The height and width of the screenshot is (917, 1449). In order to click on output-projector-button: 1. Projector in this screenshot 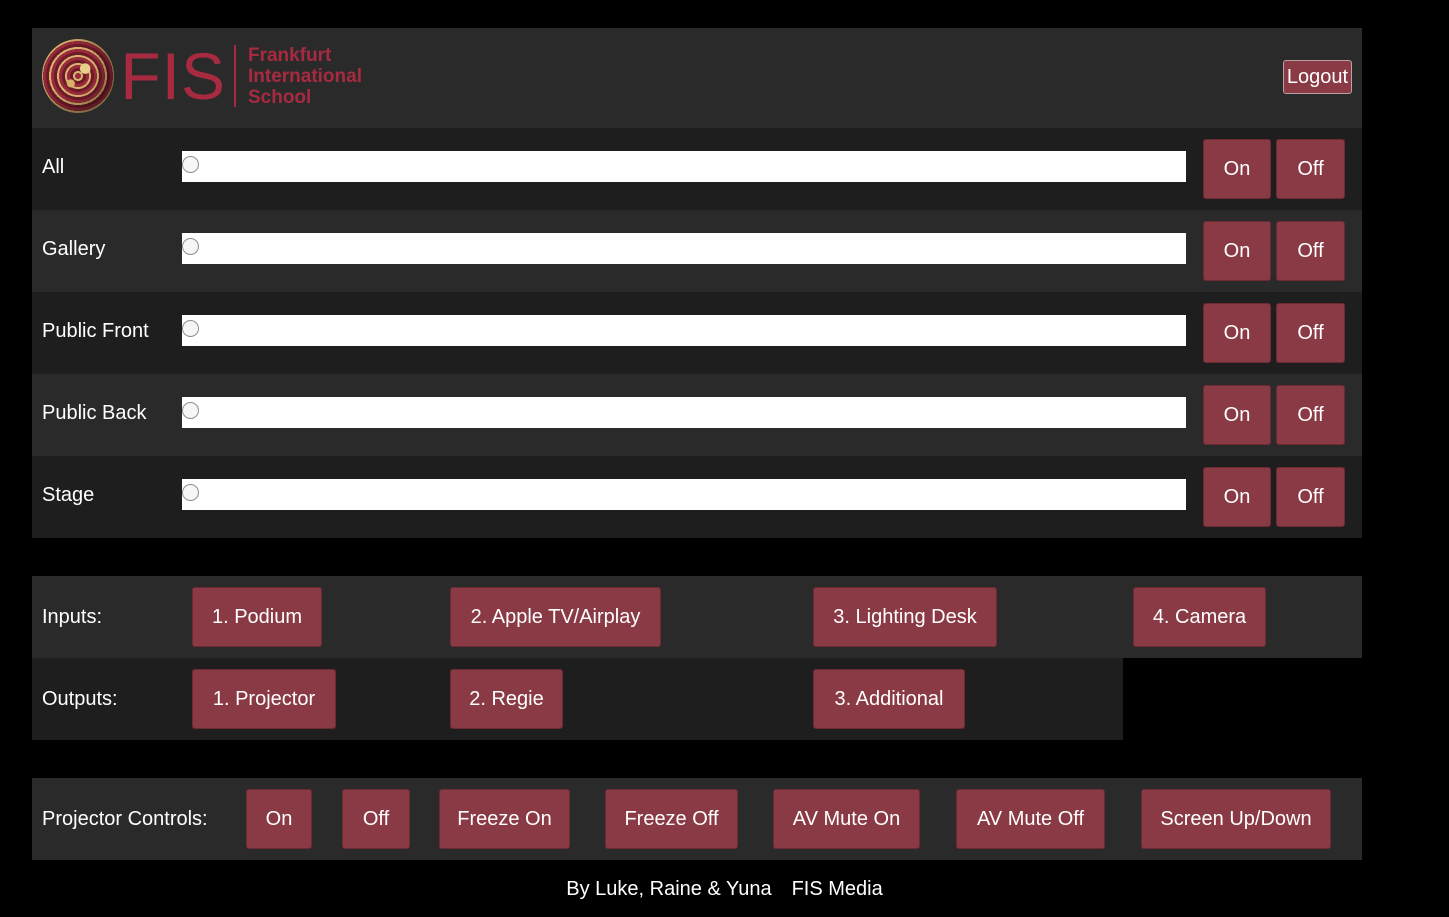, I will do `click(264, 699)`.